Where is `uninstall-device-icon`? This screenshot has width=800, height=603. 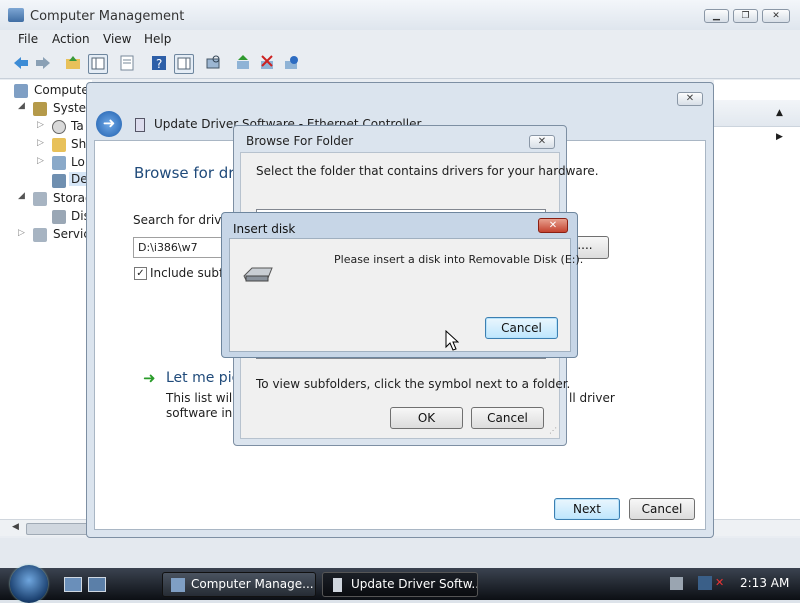 uninstall-device-icon is located at coordinates (291, 63).